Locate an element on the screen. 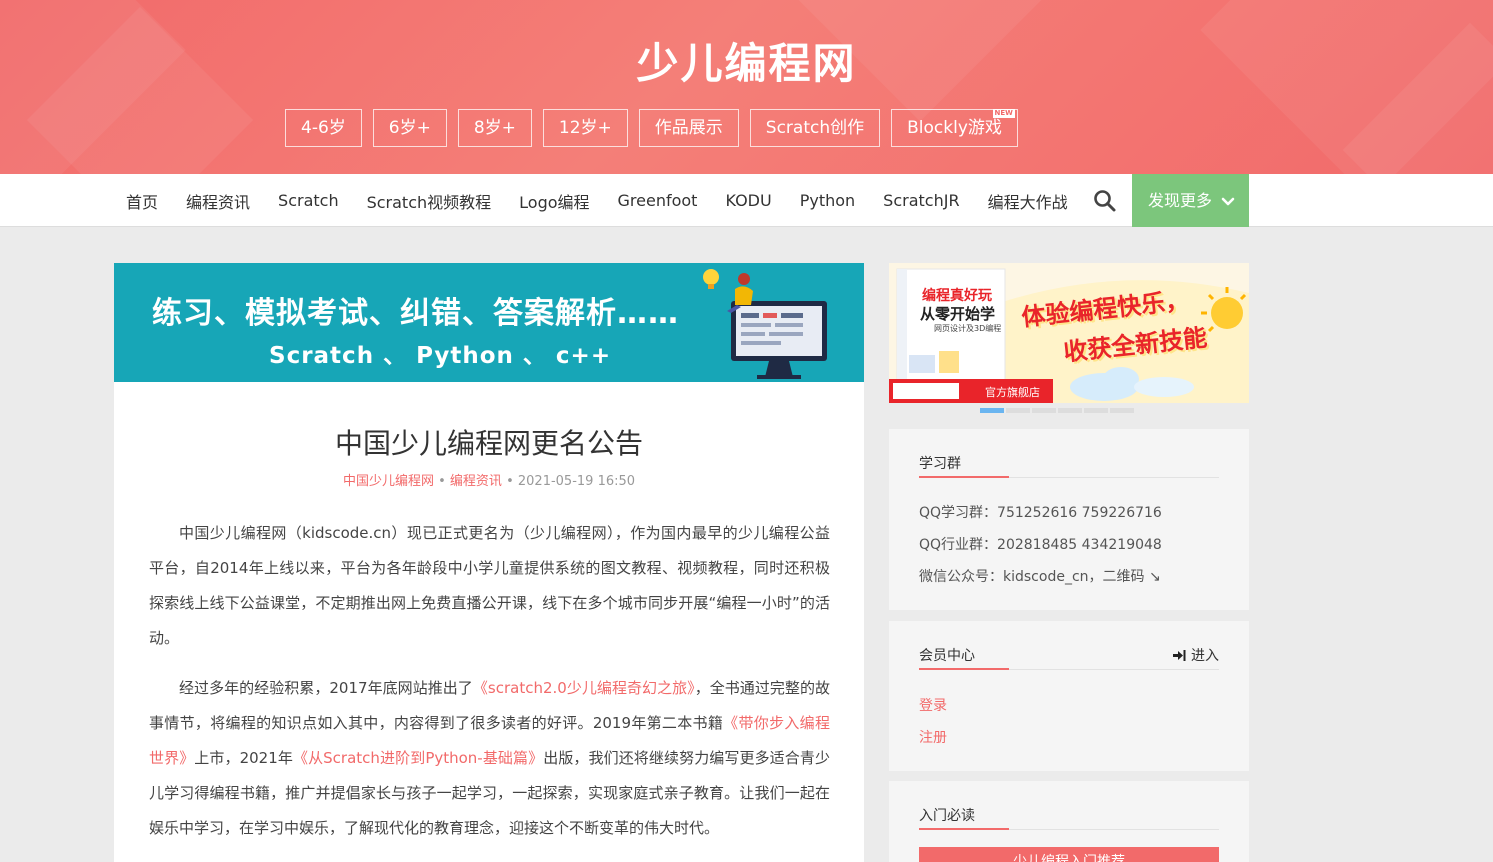 The image size is (1493, 862). member-center-widget: 会员中心 进入 登录 注册 is located at coordinates (1069, 696).